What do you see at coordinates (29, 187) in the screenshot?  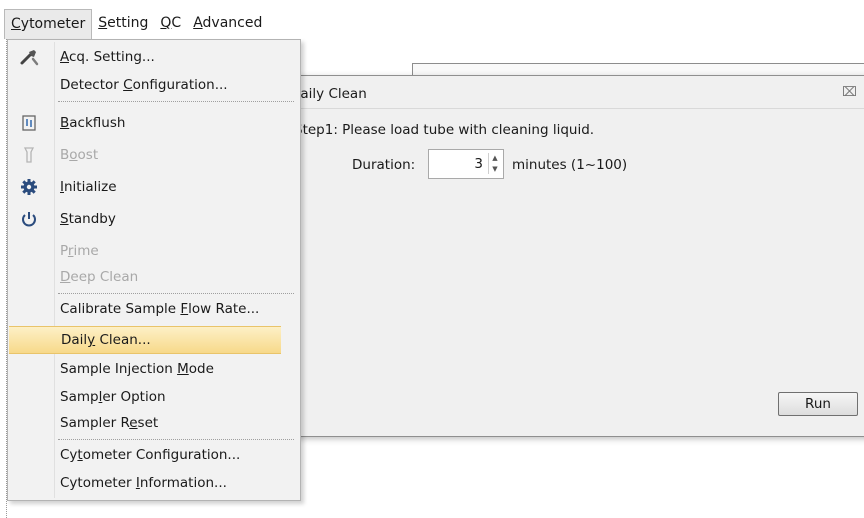 I see `gear-icon` at bounding box center [29, 187].